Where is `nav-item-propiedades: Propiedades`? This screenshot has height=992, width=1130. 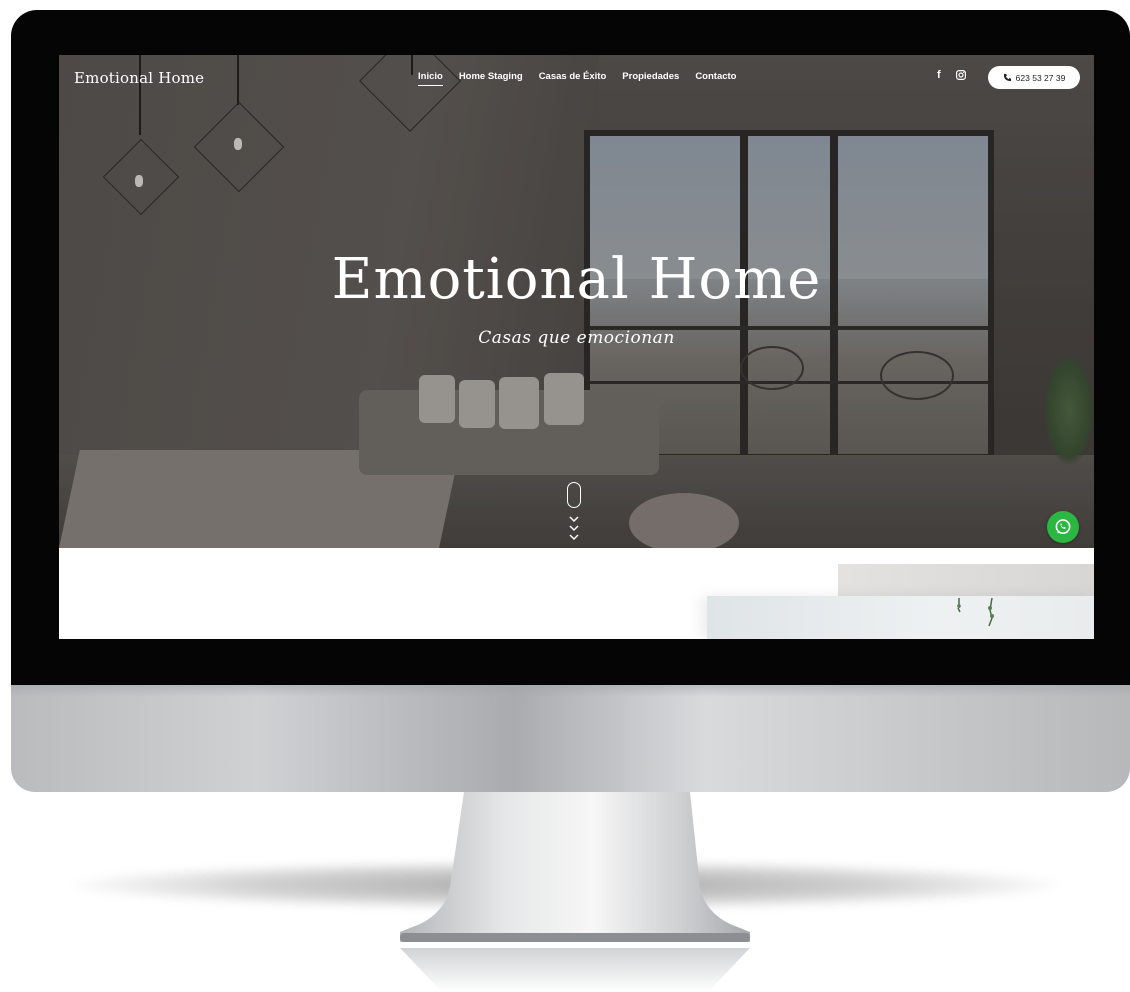
nav-item-propiedades: Propiedades is located at coordinates (650, 76).